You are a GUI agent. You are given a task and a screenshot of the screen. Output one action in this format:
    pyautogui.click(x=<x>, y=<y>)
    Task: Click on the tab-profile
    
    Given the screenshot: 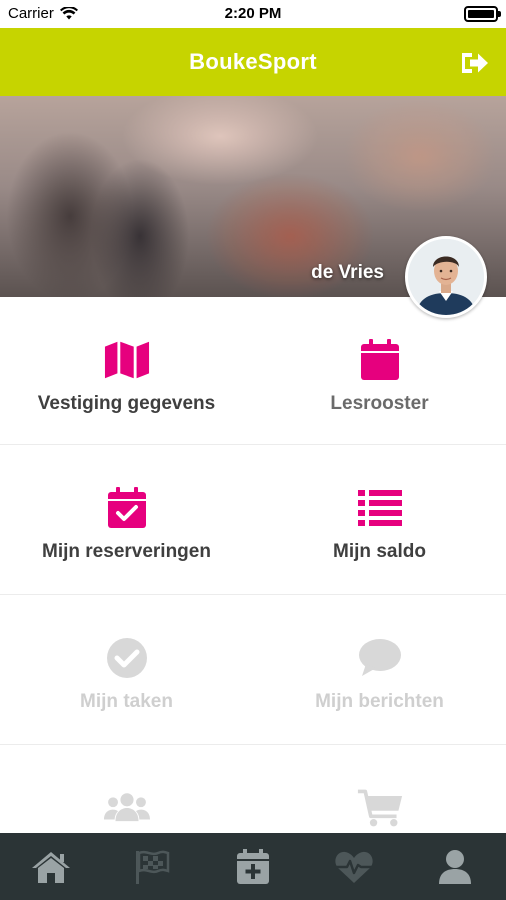 What is the action you would take?
    pyautogui.click(x=455, y=866)
    